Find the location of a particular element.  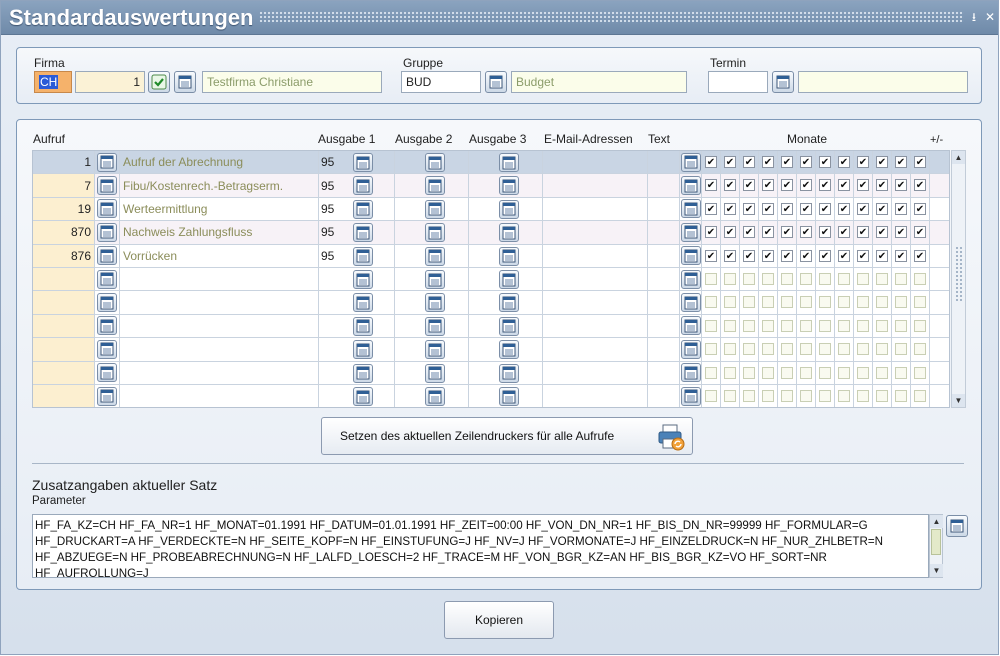

ausgabe1-cell is located at coordinates (357, 372).